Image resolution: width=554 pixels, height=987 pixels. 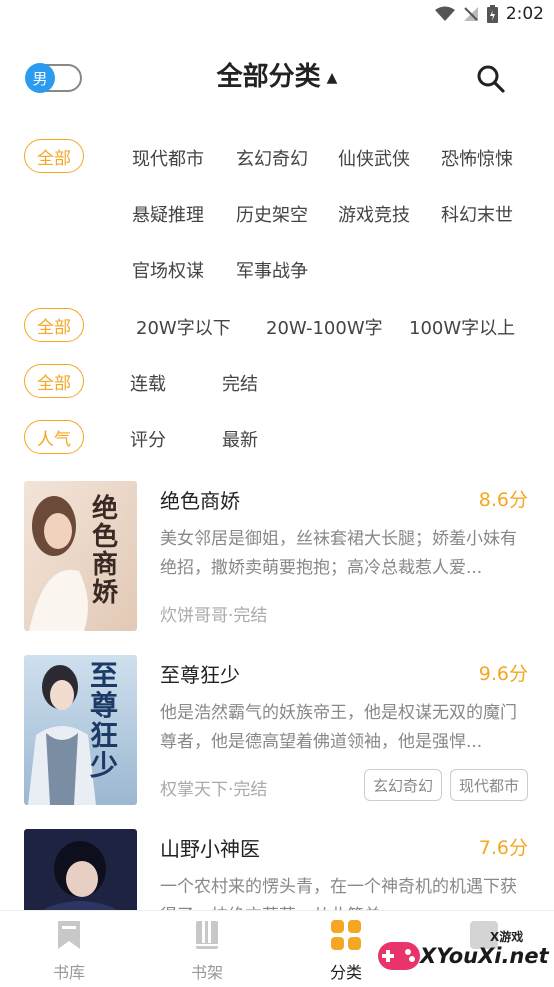 What do you see at coordinates (69, 951) in the screenshot?
I see `tab-library: 书库` at bounding box center [69, 951].